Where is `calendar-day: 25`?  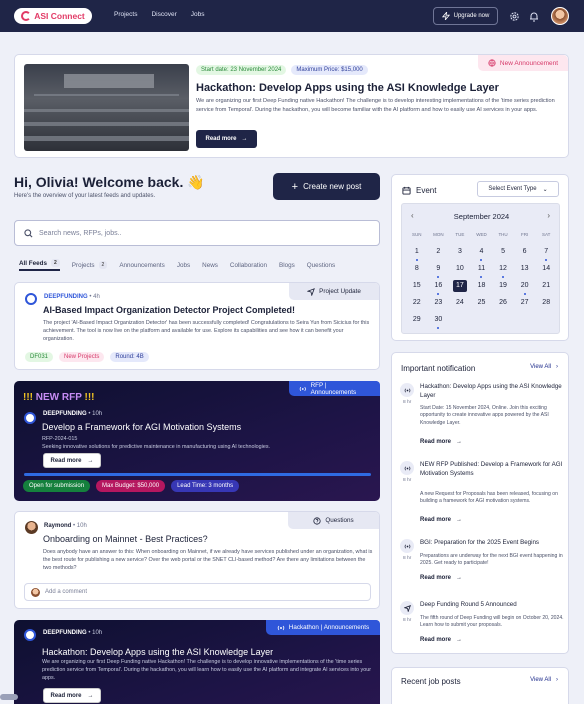
calendar-day: 25 is located at coordinates (482, 303).